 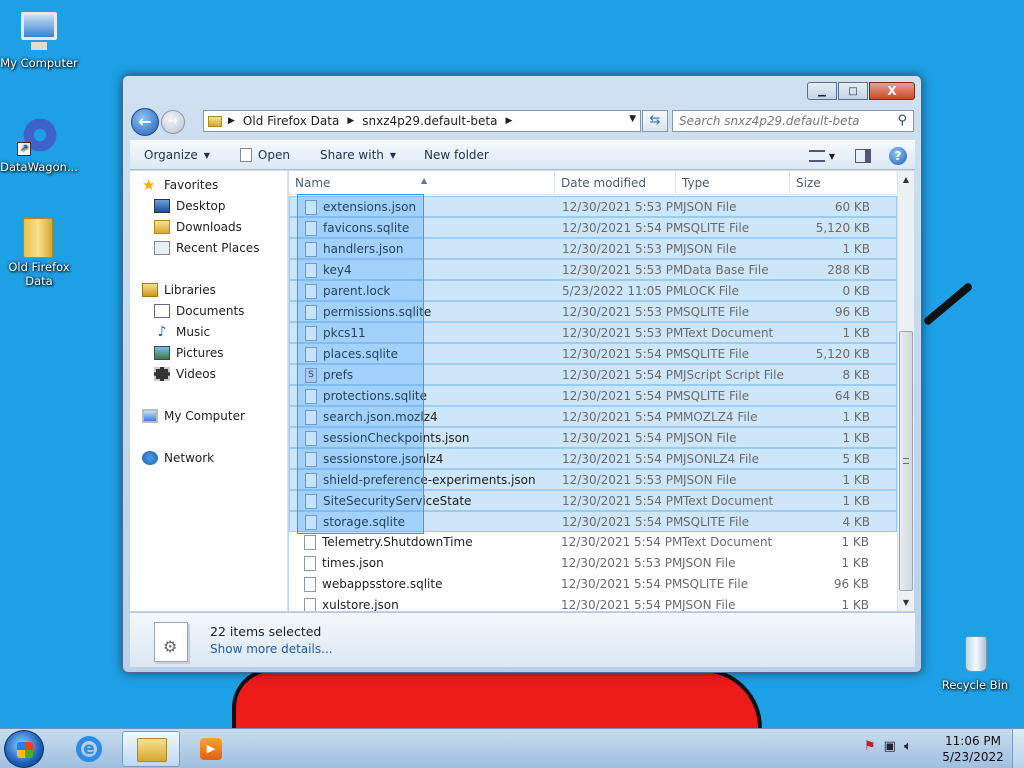 I want to click on nav-item-my-computer: My Computer, so click(x=193, y=416).